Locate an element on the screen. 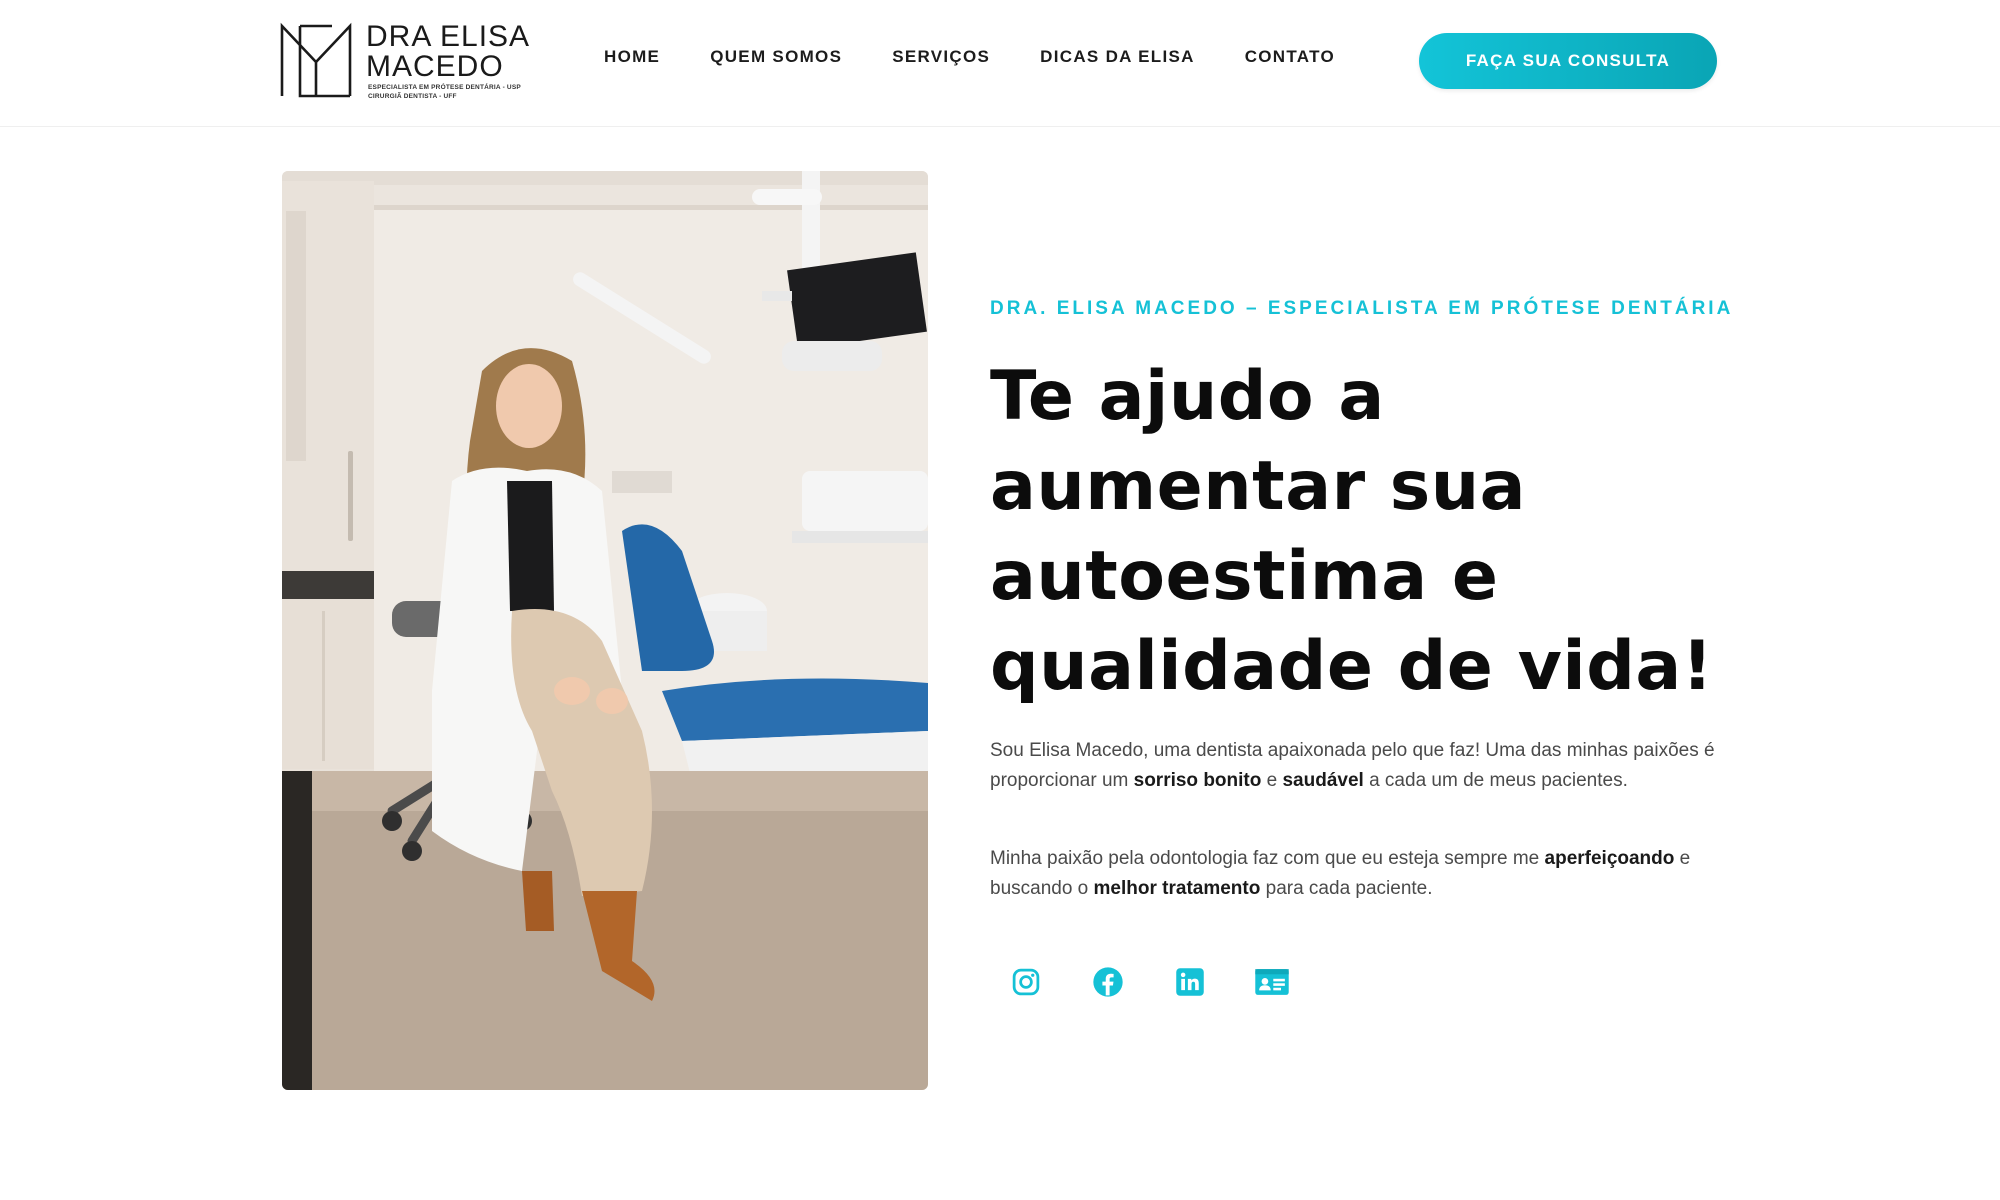 The width and height of the screenshot is (2000, 1200). logo-tagline-line2: CIRURGIÃ DENTISTA - UFF is located at coordinates (412, 96).